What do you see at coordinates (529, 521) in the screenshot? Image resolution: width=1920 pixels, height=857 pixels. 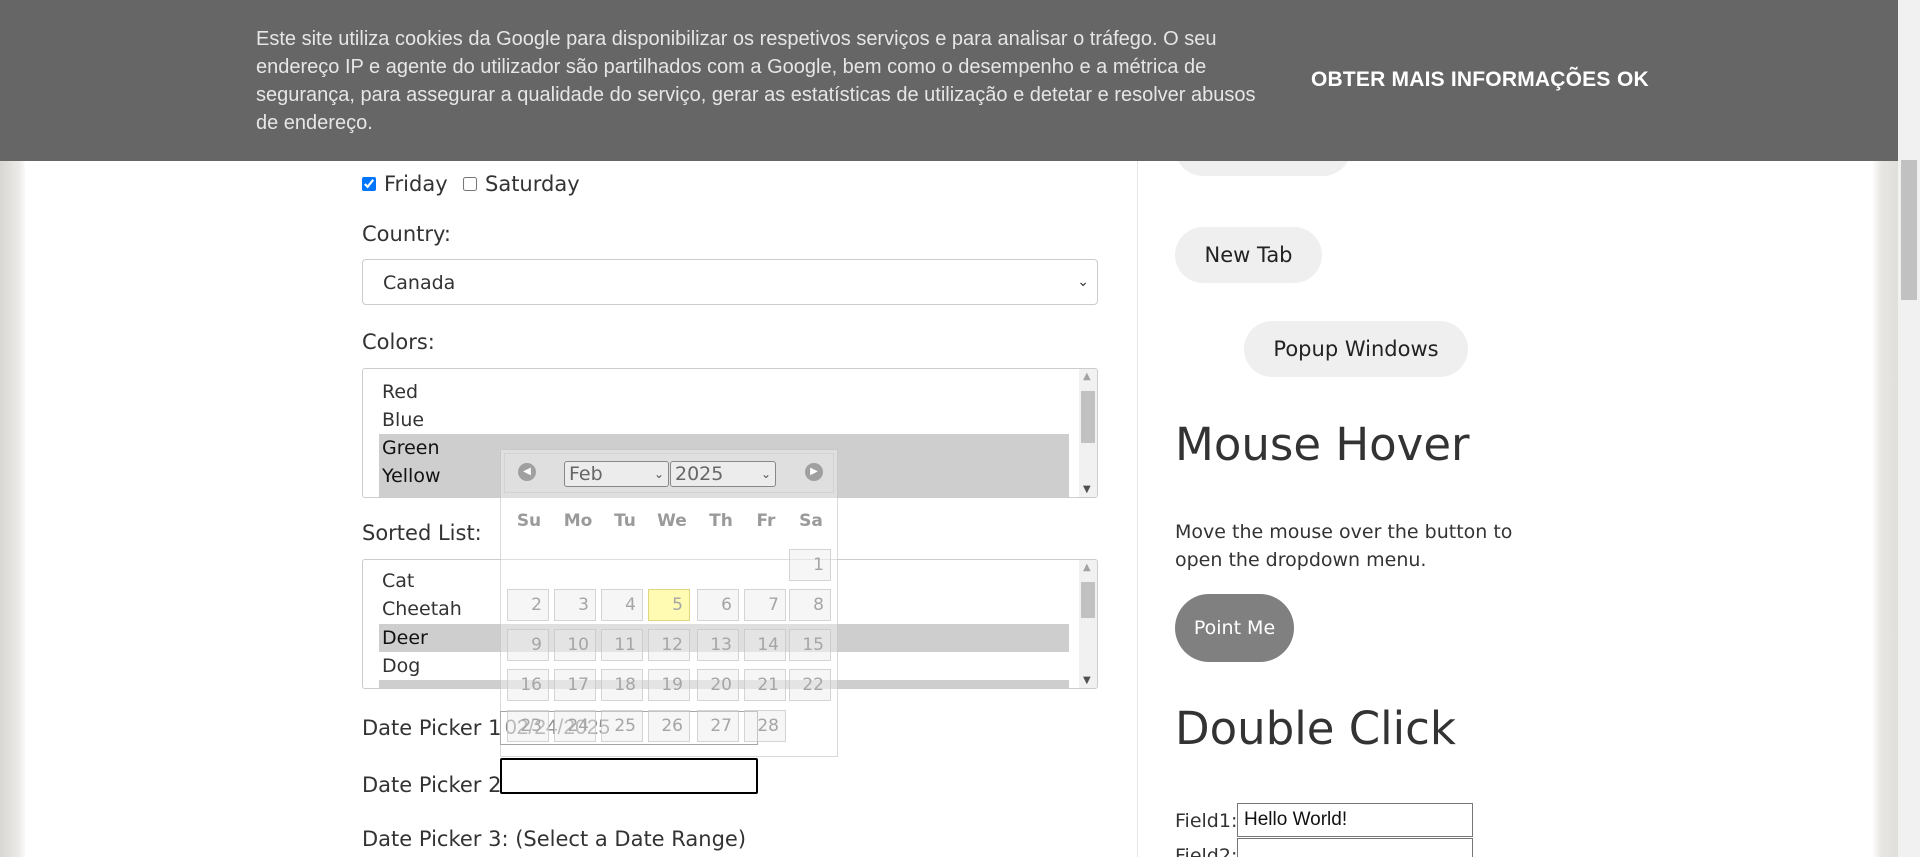 I see `weekday-header: Su` at bounding box center [529, 521].